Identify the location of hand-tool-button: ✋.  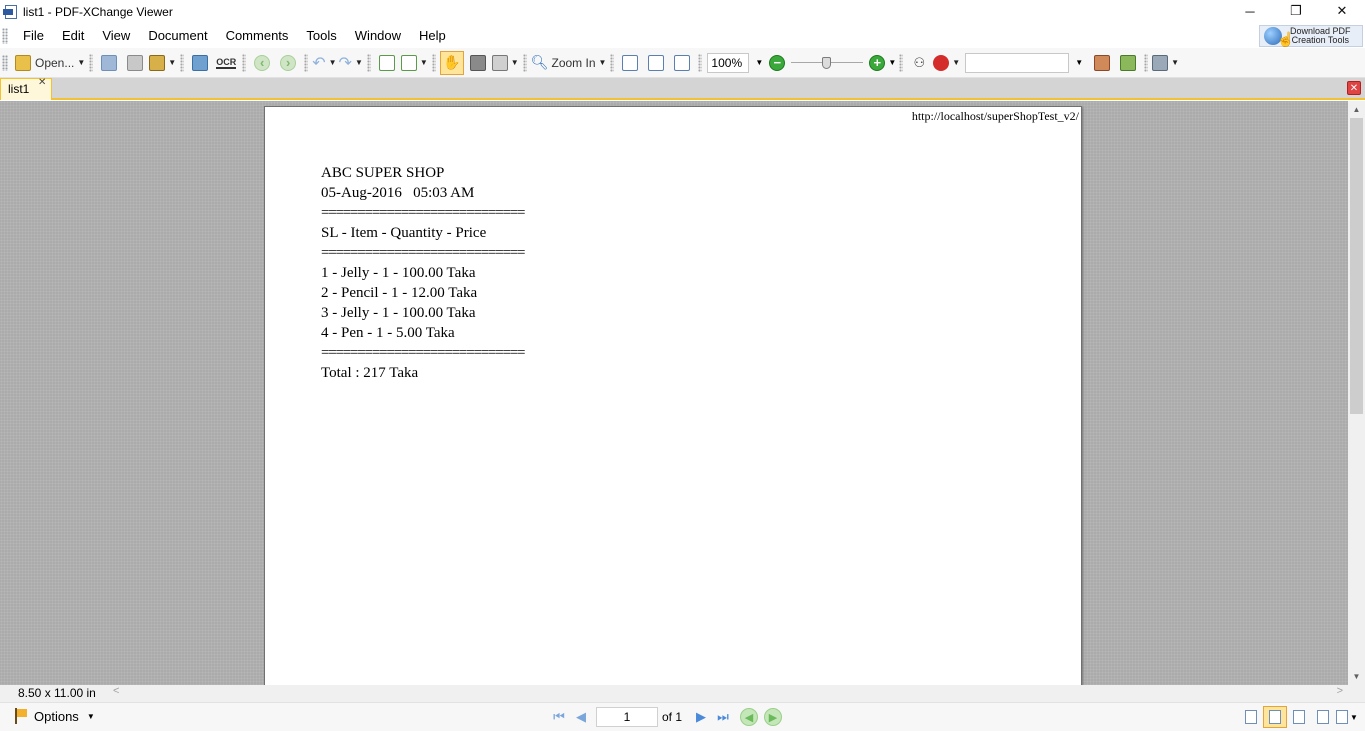
(451, 62).